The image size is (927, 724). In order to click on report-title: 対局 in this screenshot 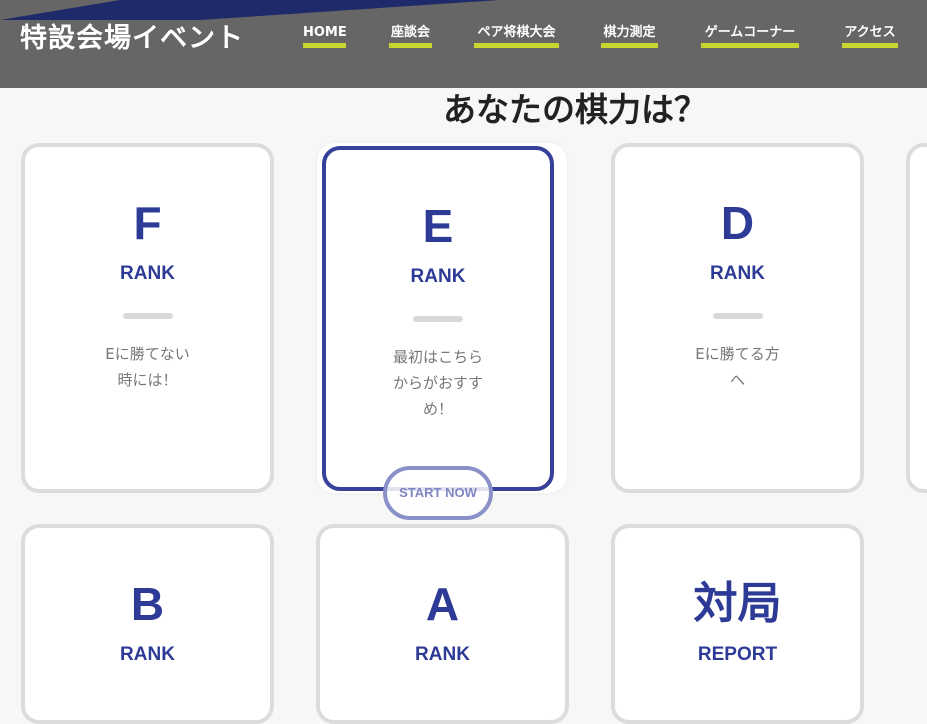, I will do `click(737, 603)`.